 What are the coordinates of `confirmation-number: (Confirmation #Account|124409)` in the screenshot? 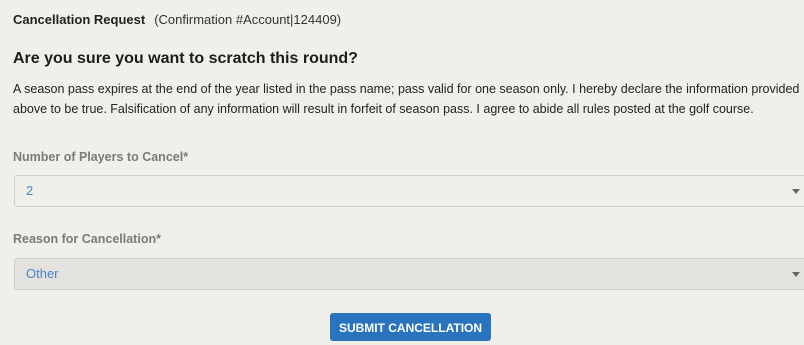 It's located at (248, 19).